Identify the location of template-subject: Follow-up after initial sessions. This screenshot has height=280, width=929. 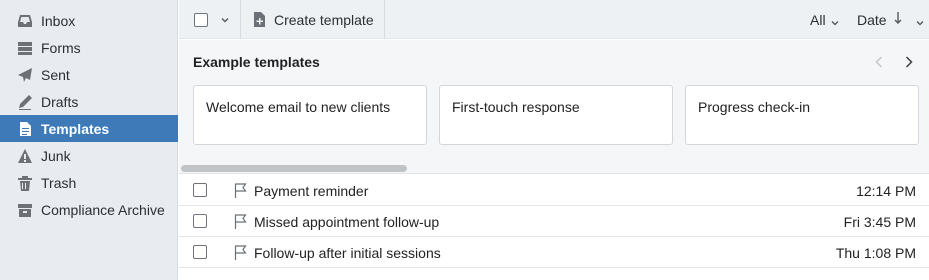
(347, 253).